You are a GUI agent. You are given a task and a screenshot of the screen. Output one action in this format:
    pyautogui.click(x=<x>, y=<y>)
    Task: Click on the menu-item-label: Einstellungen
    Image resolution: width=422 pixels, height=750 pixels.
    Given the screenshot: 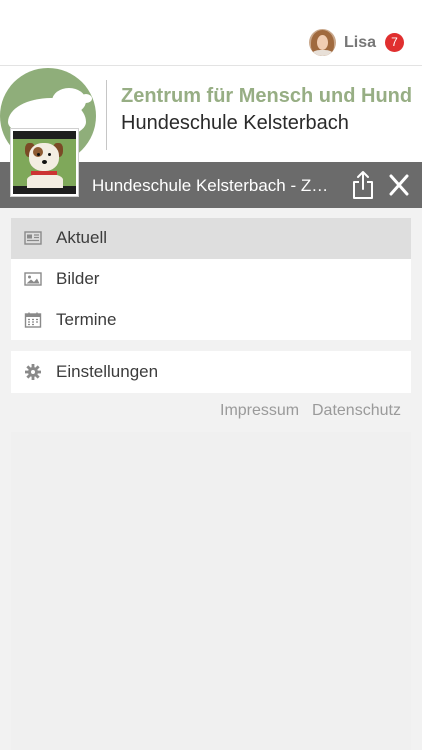 What is the action you would take?
    pyautogui.click(x=107, y=371)
    